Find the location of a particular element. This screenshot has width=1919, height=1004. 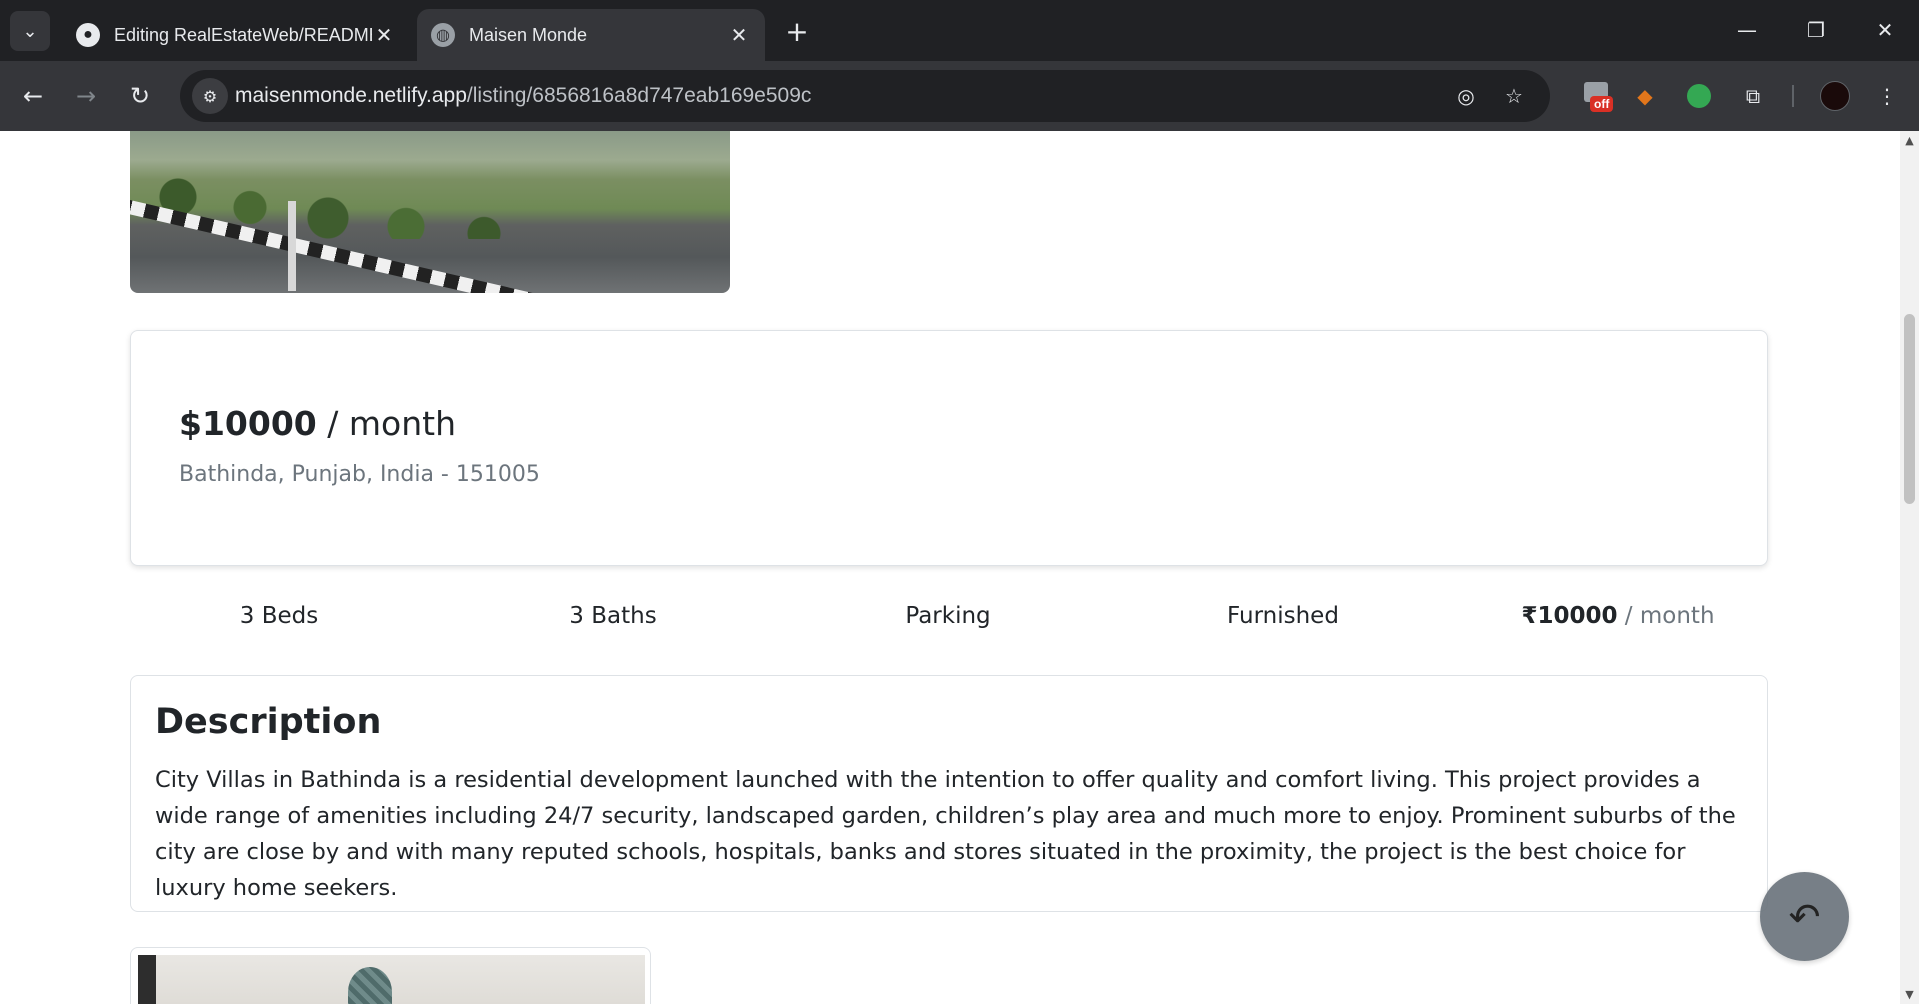

scroll-down-arrow-icon: ▼ is located at coordinates (1909, 994).